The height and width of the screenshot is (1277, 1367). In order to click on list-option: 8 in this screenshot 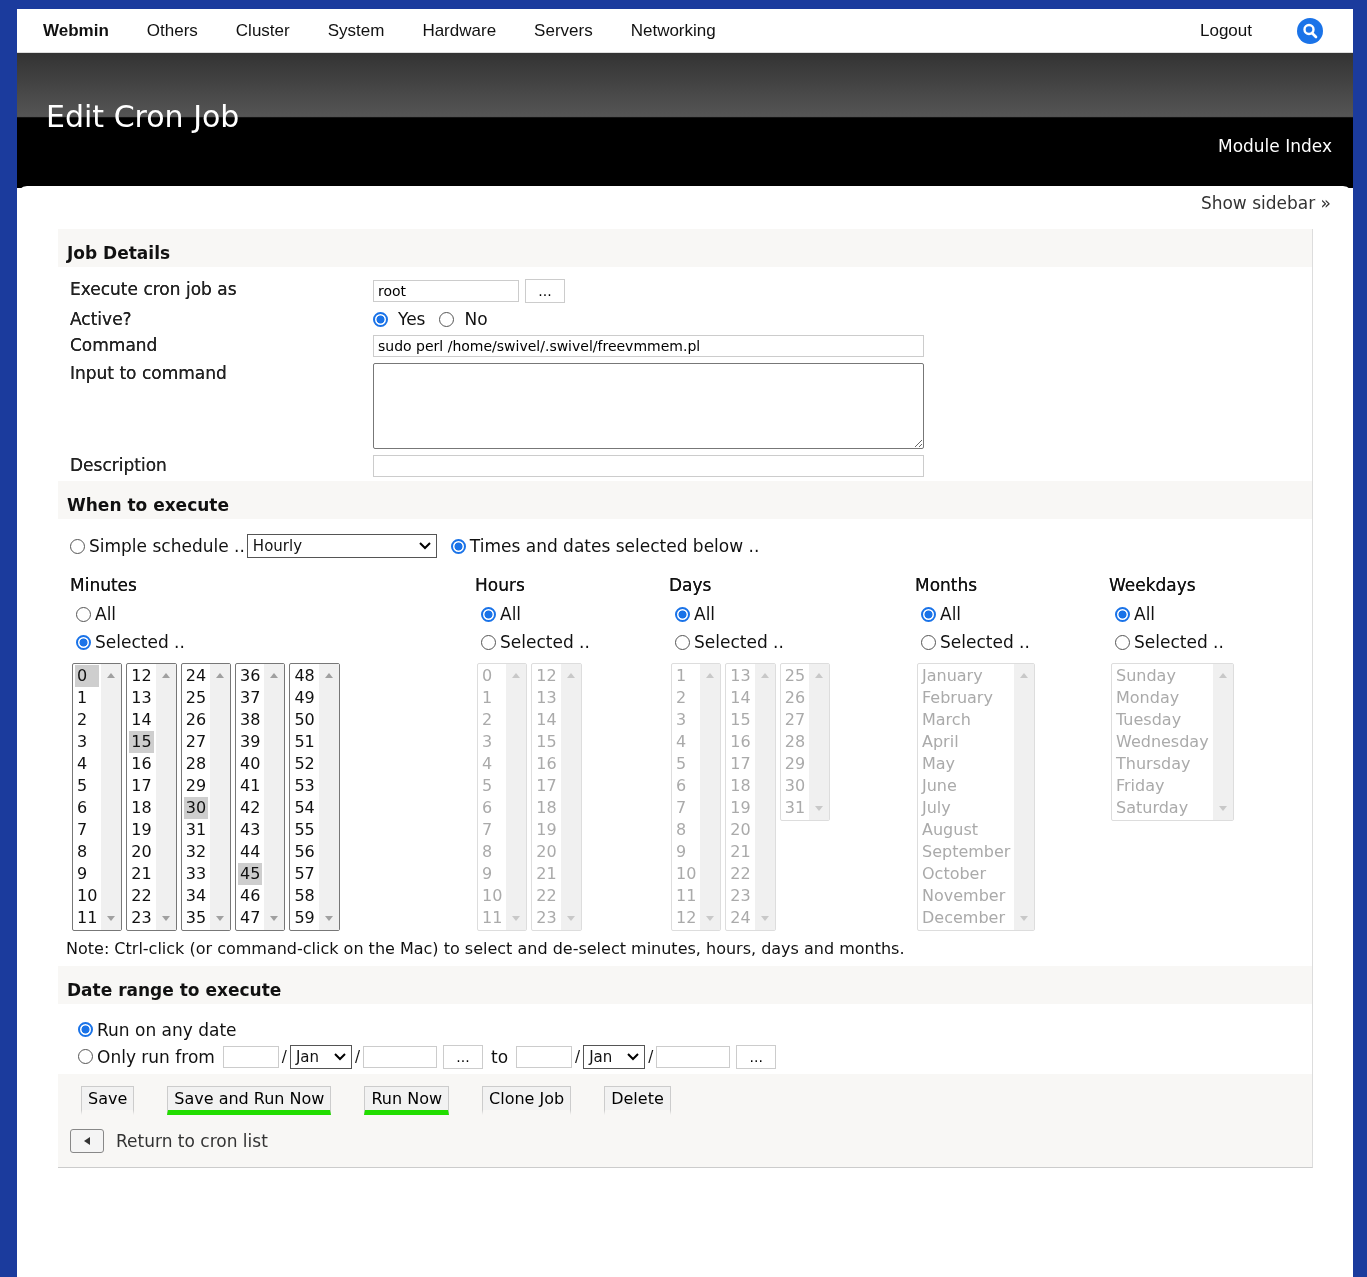, I will do `click(87, 852)`.